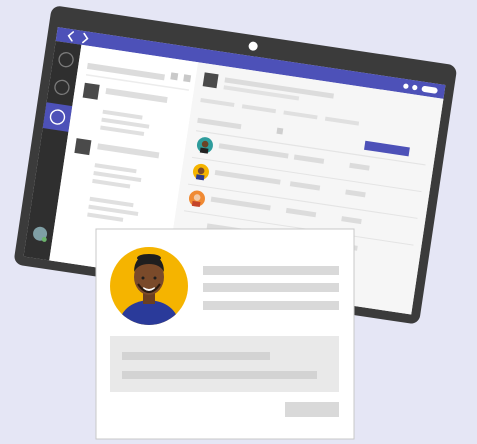  I want to click on card-action-button, so click(312, 409).